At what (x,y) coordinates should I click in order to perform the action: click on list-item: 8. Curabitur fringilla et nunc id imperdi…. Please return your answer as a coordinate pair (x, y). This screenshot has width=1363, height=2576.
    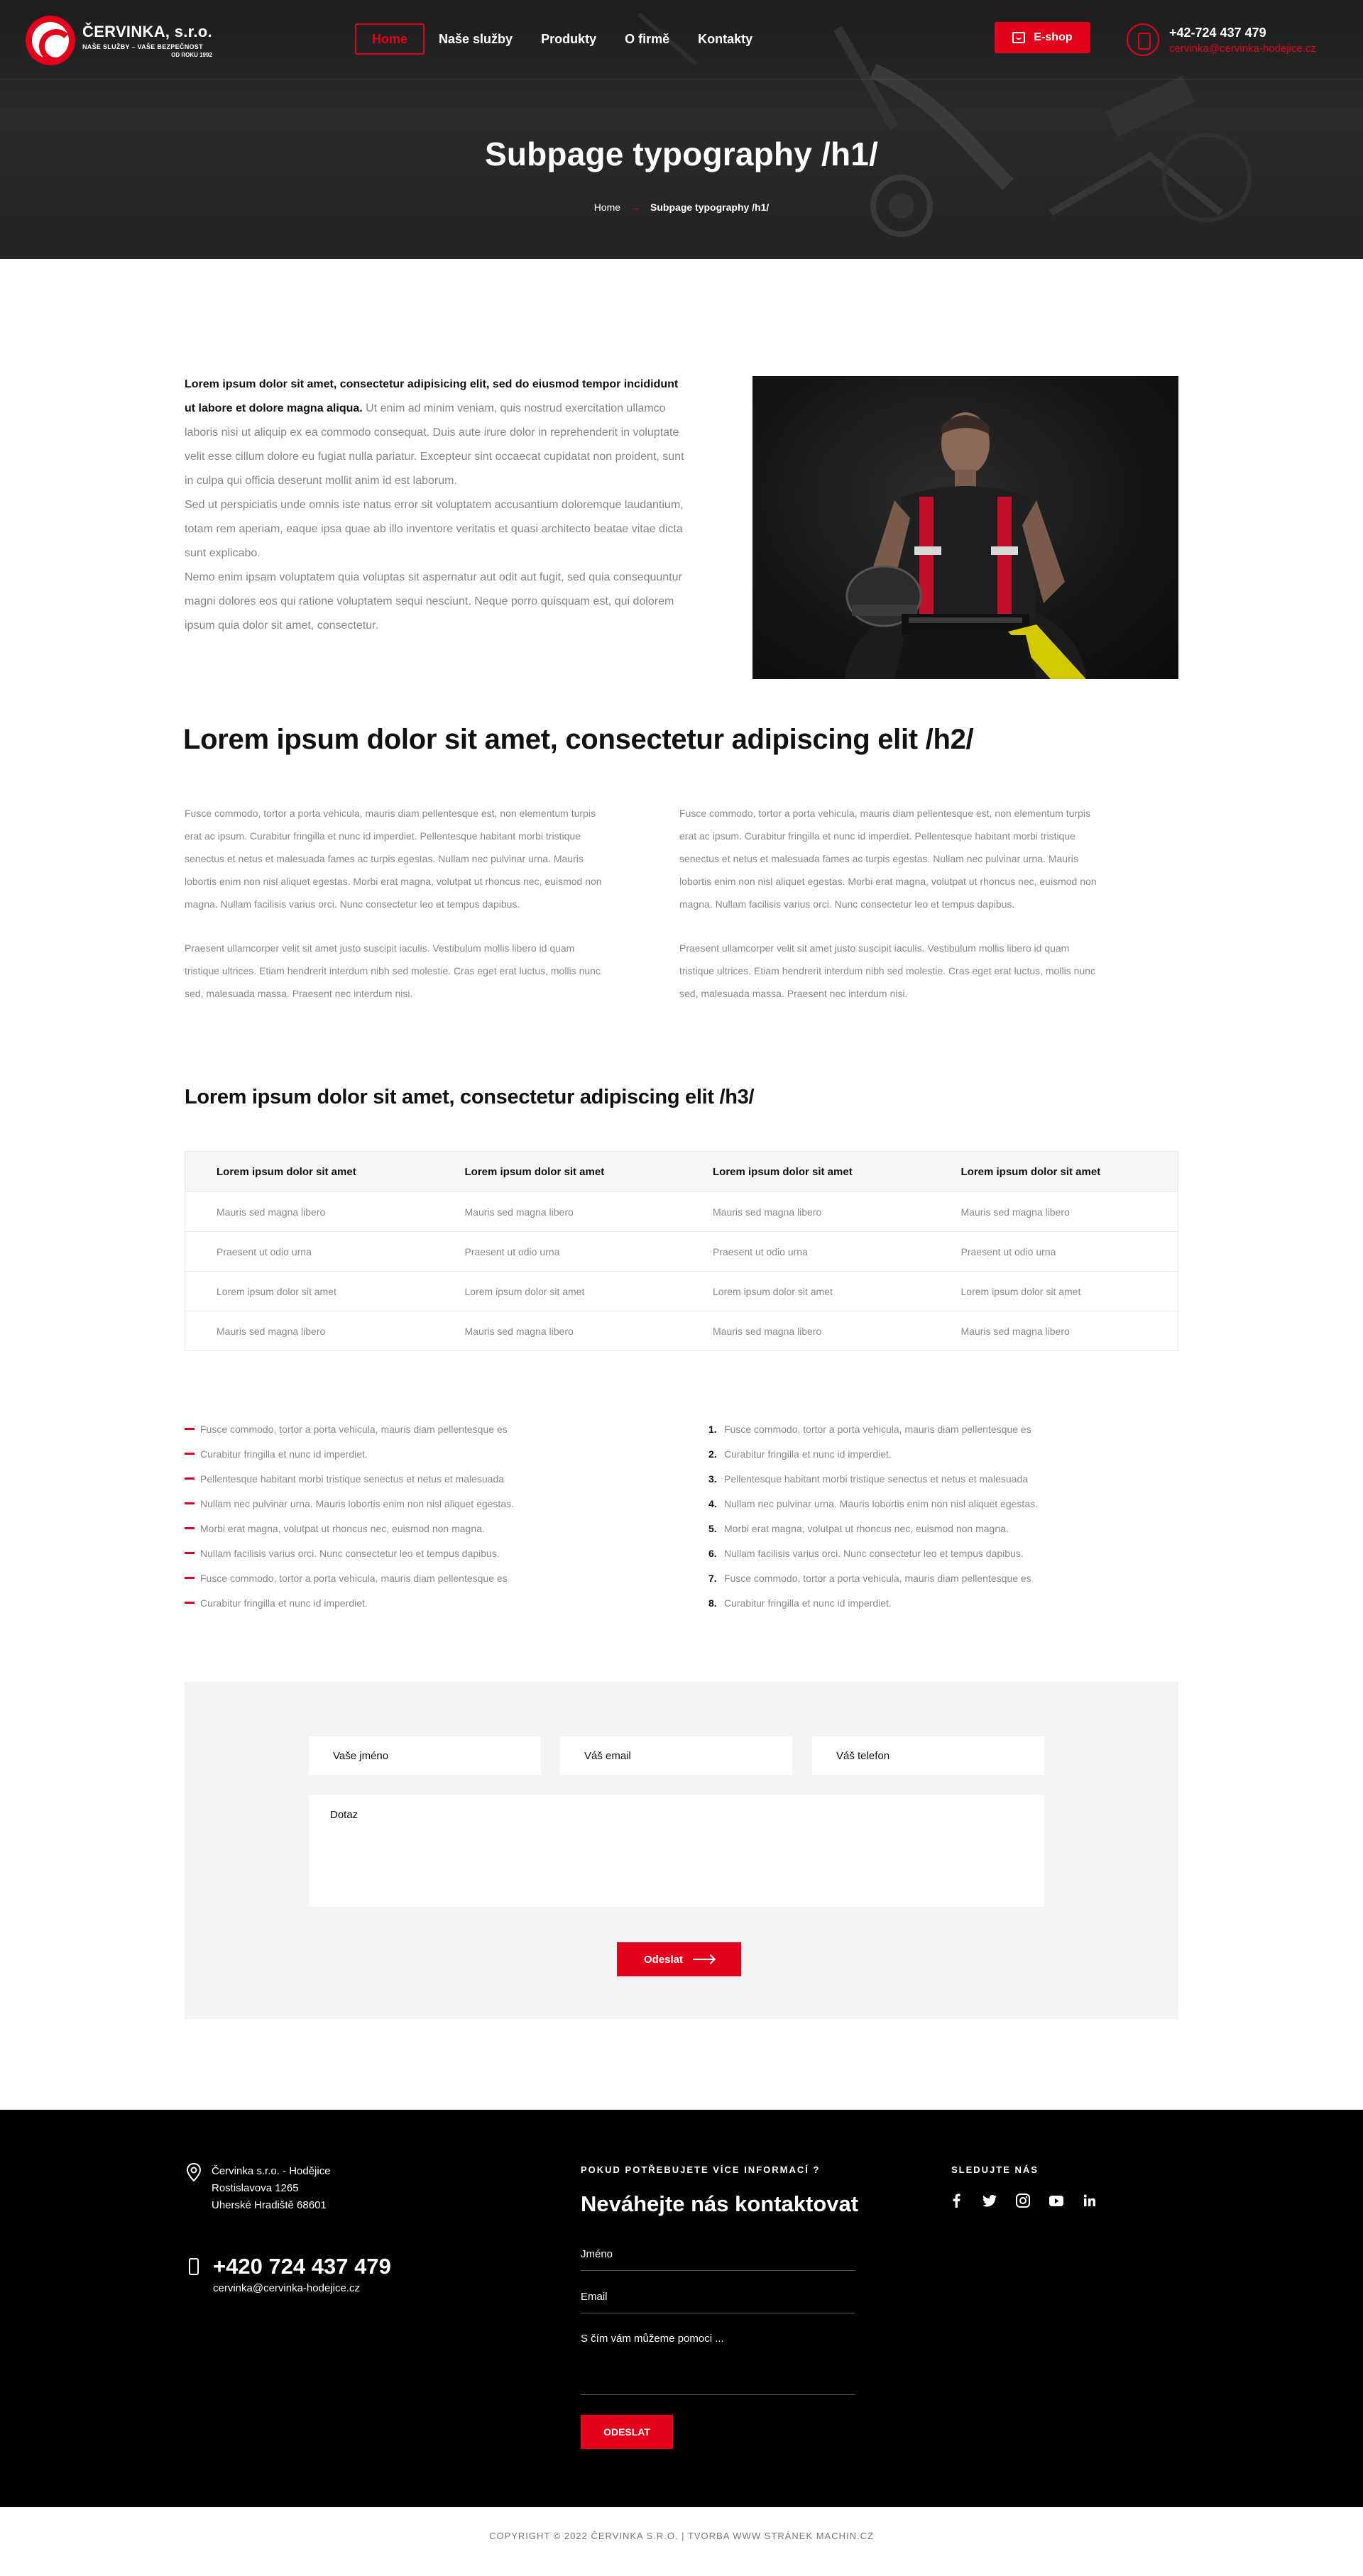
    Looking at the image, I should click on (873, 1602).